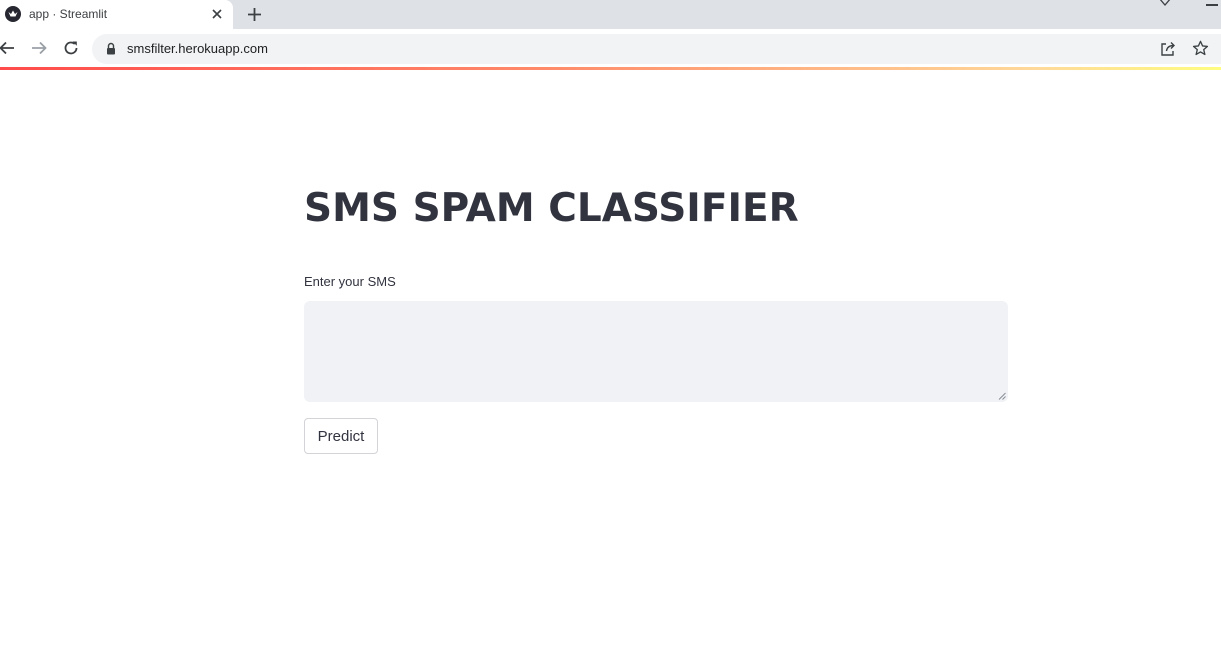  I want to click on share-icon, so click(1168, 49).